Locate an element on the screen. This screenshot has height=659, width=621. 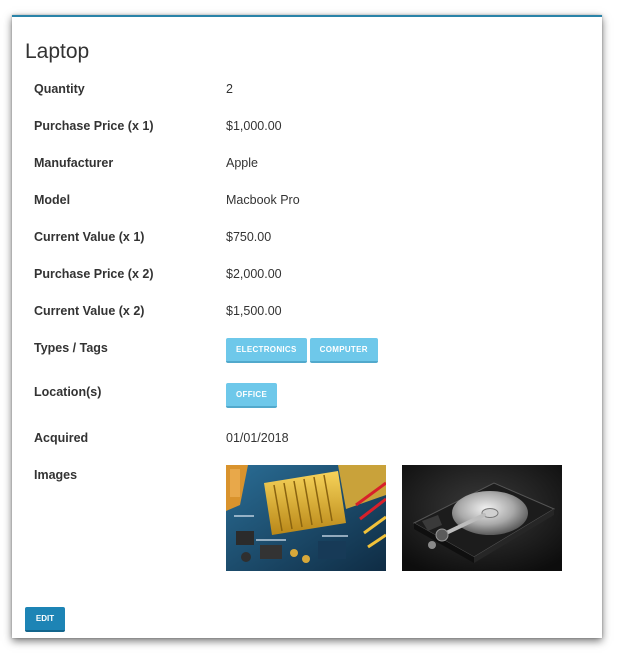
detail-label: Model is located at coordinates (52, 200).